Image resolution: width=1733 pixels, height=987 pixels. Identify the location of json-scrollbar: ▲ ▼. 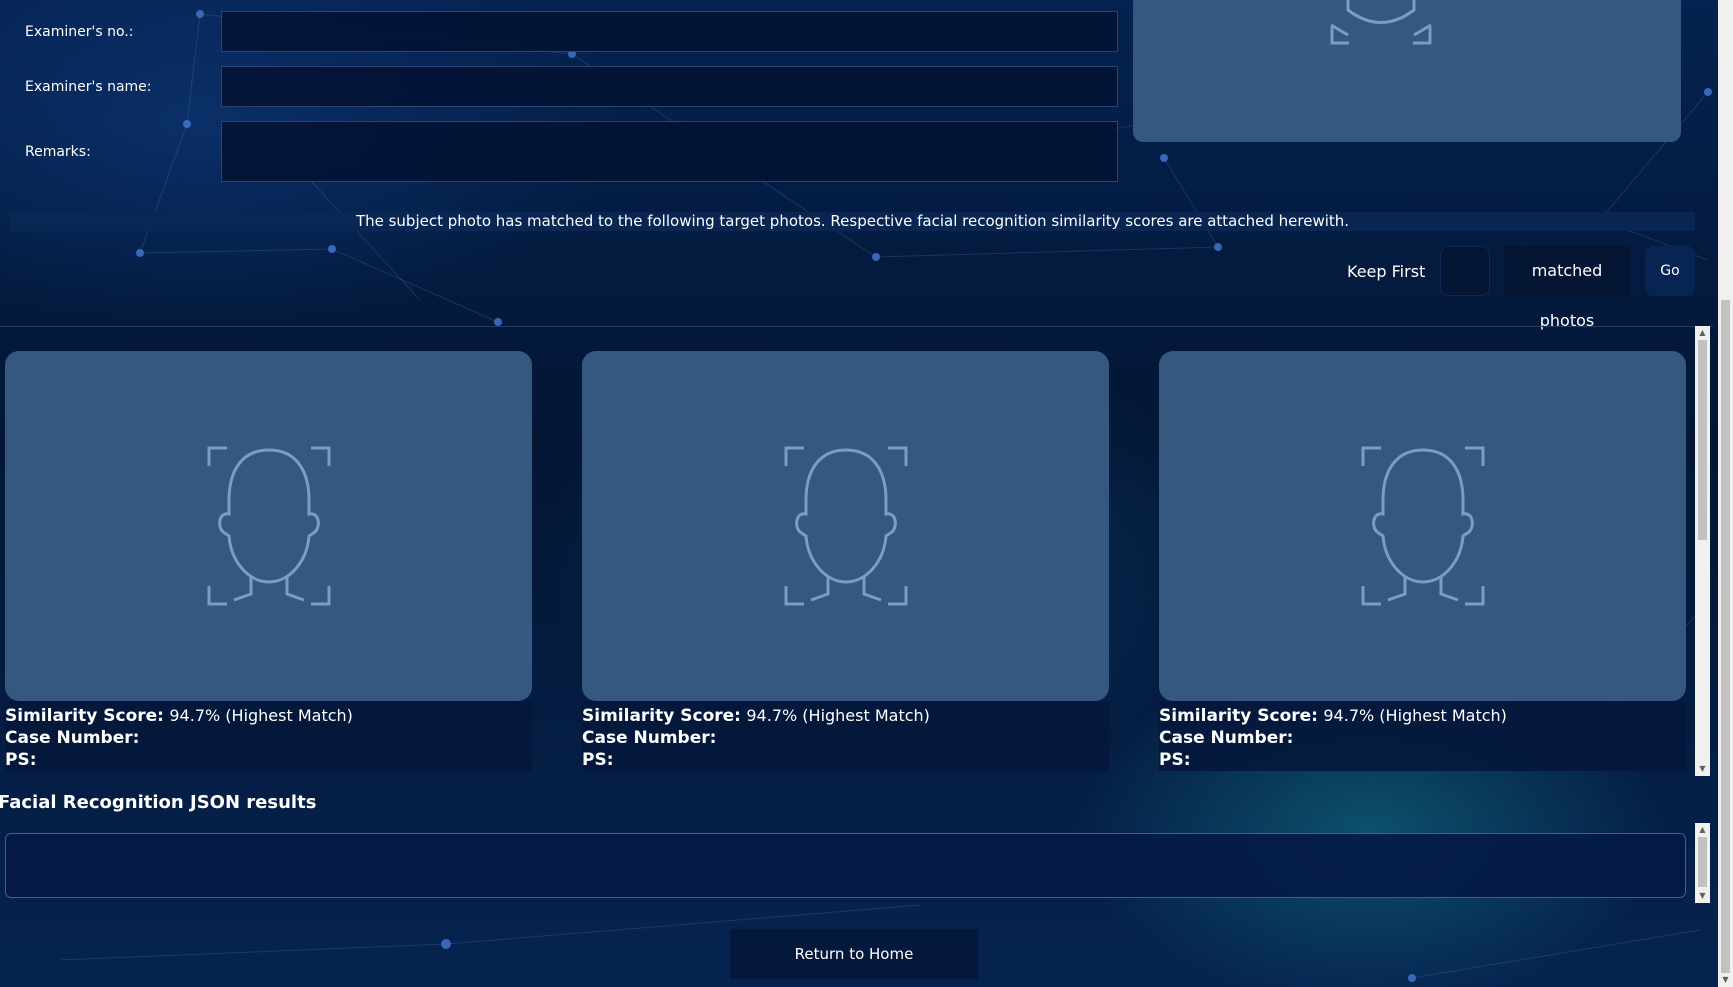
(1702, 863).